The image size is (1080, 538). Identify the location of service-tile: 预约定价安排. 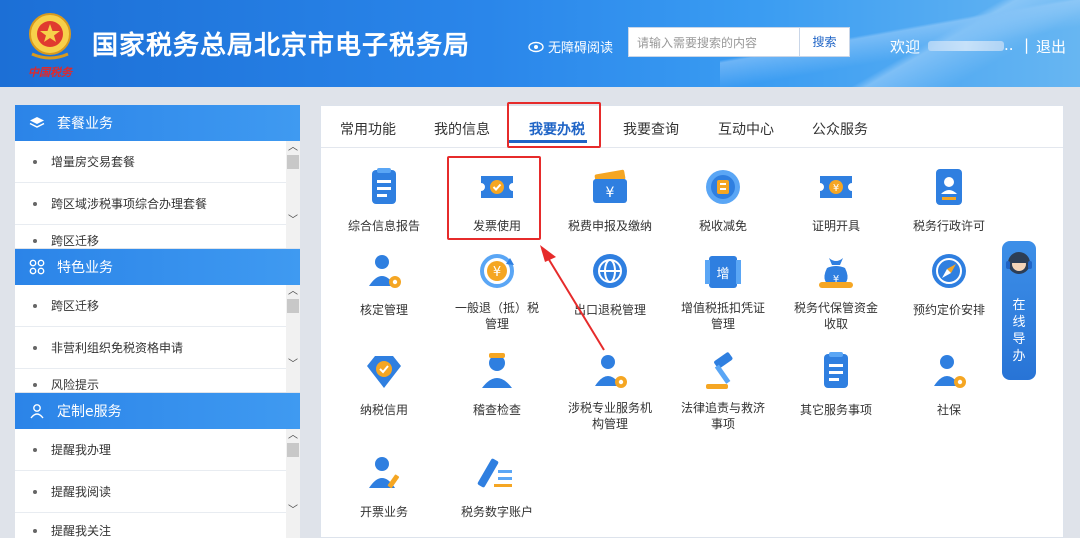
(949, 284).